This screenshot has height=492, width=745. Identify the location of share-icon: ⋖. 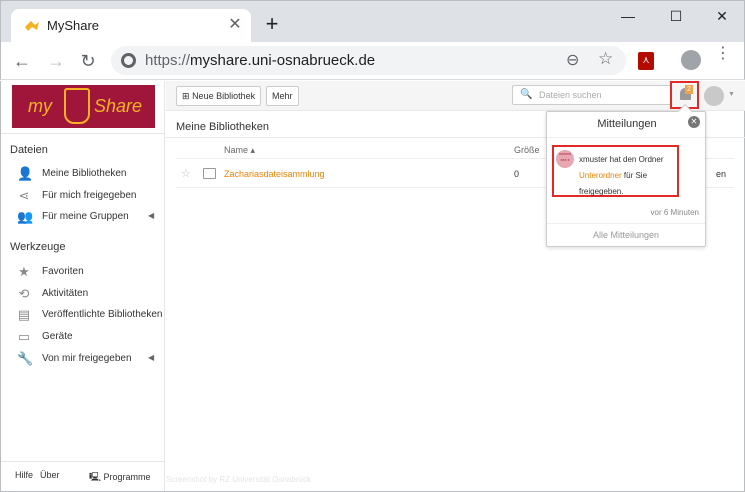
(24, 195).